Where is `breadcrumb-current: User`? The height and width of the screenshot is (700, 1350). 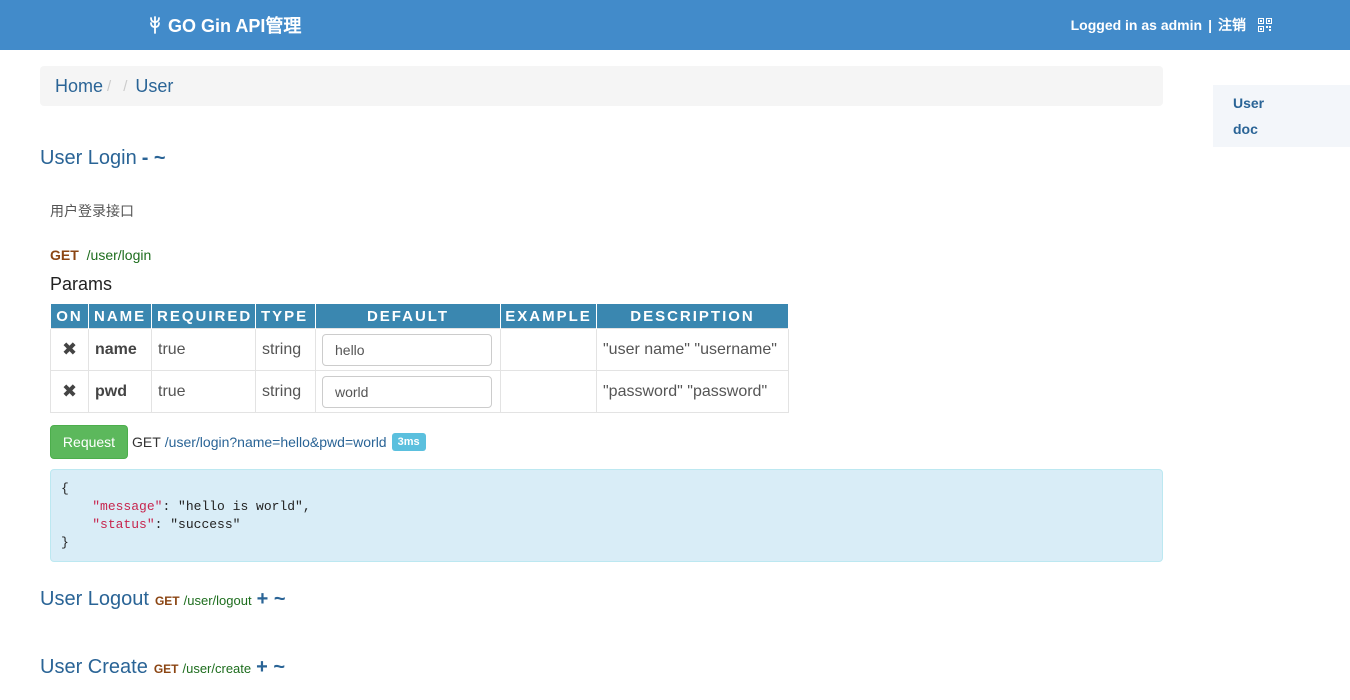 breadcrumb-current: User is located at coordinates (154, 86).